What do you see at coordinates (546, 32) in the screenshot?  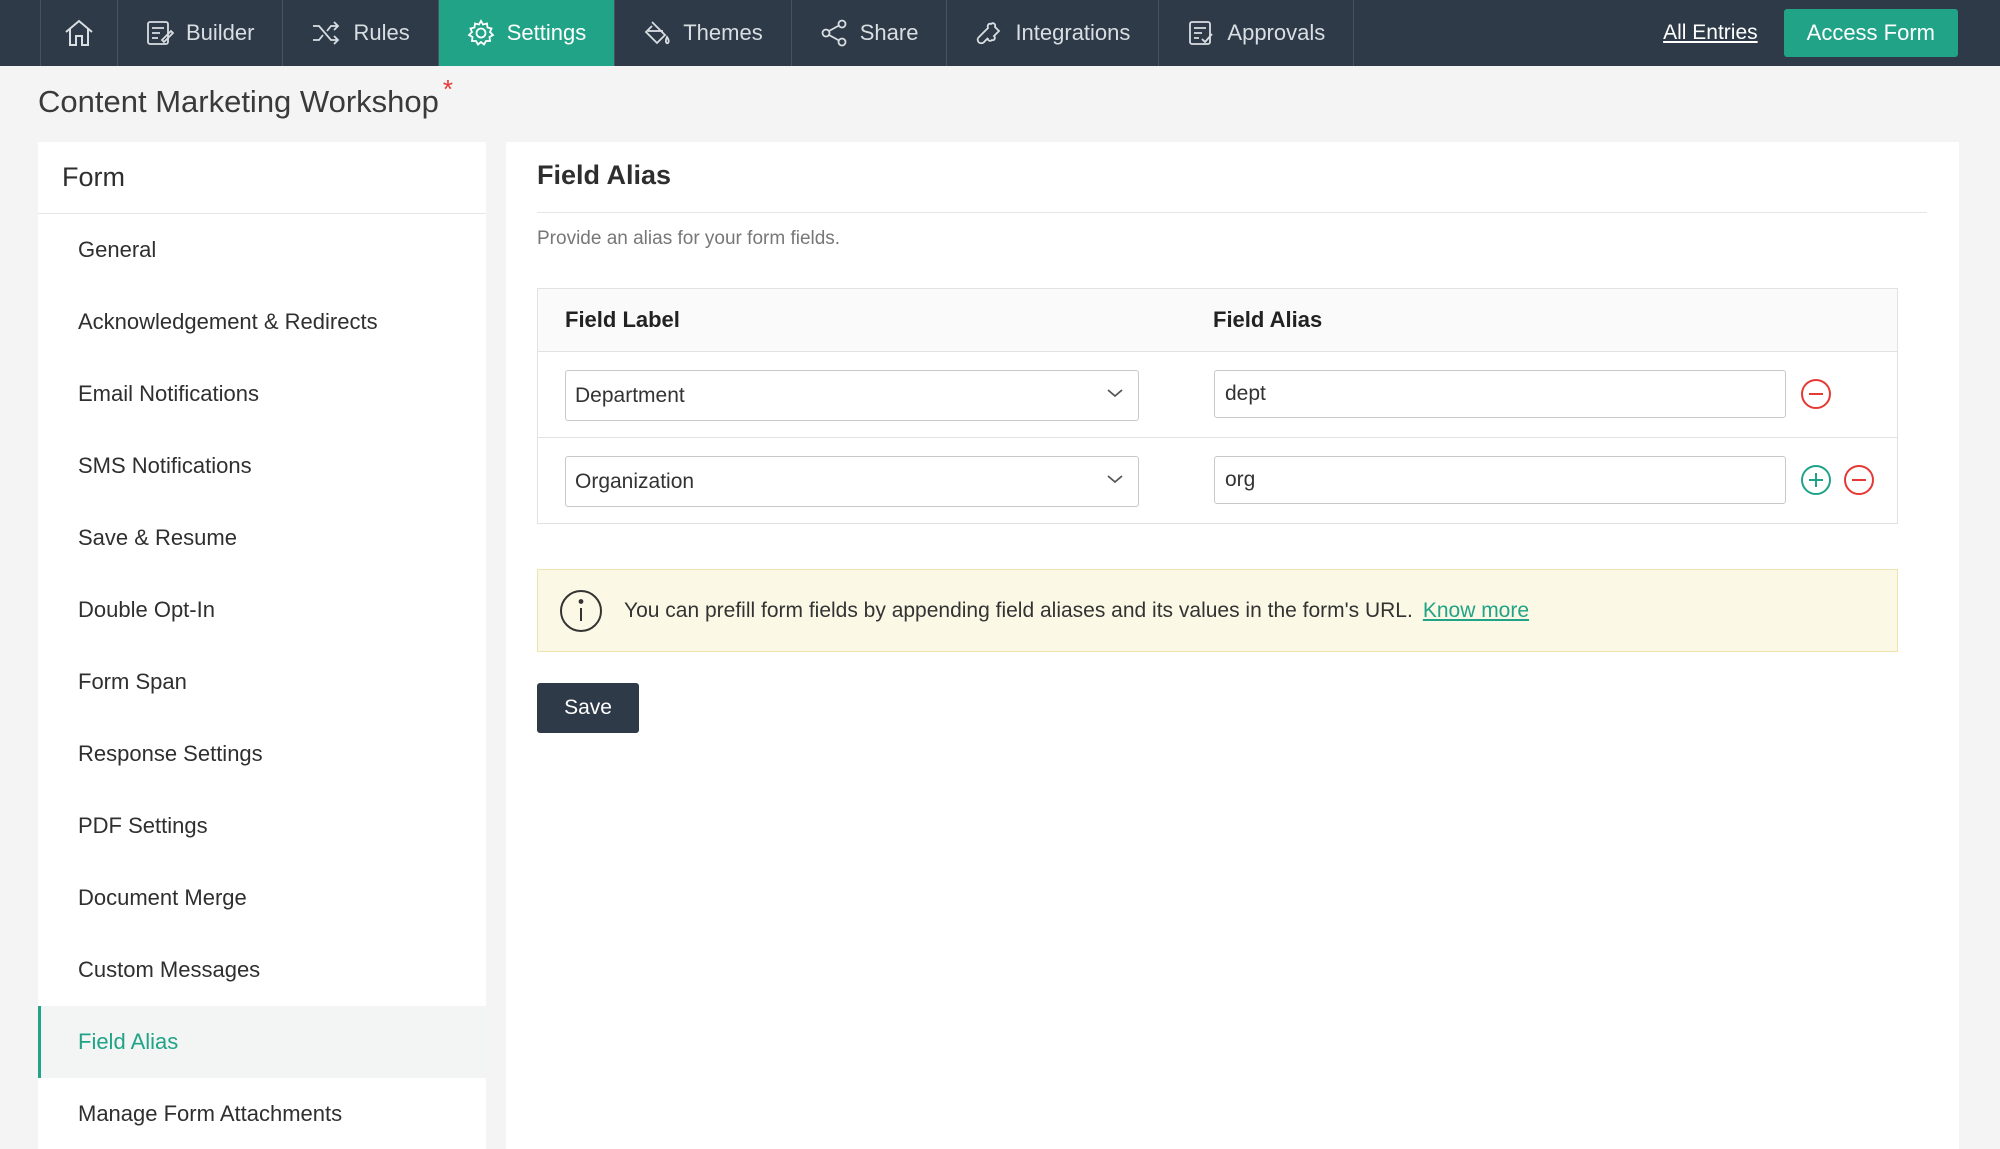 I see `tab-settings-label: Settings` at bounding box center [546, 32].